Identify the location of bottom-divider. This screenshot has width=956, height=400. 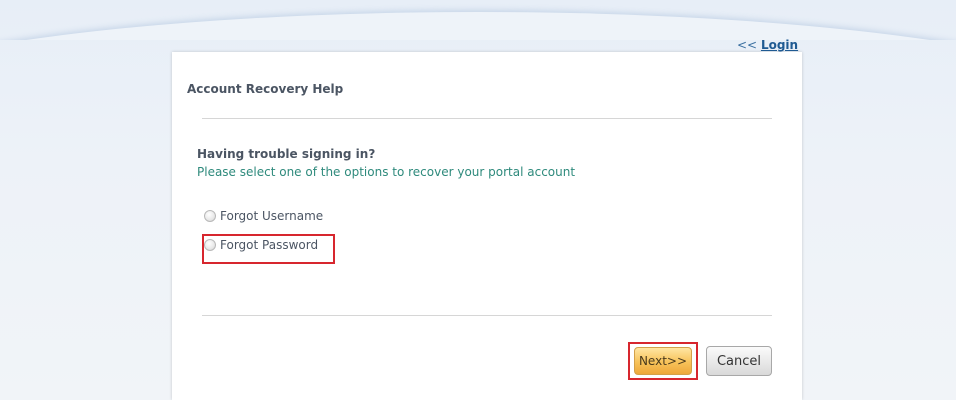
(487, 315).